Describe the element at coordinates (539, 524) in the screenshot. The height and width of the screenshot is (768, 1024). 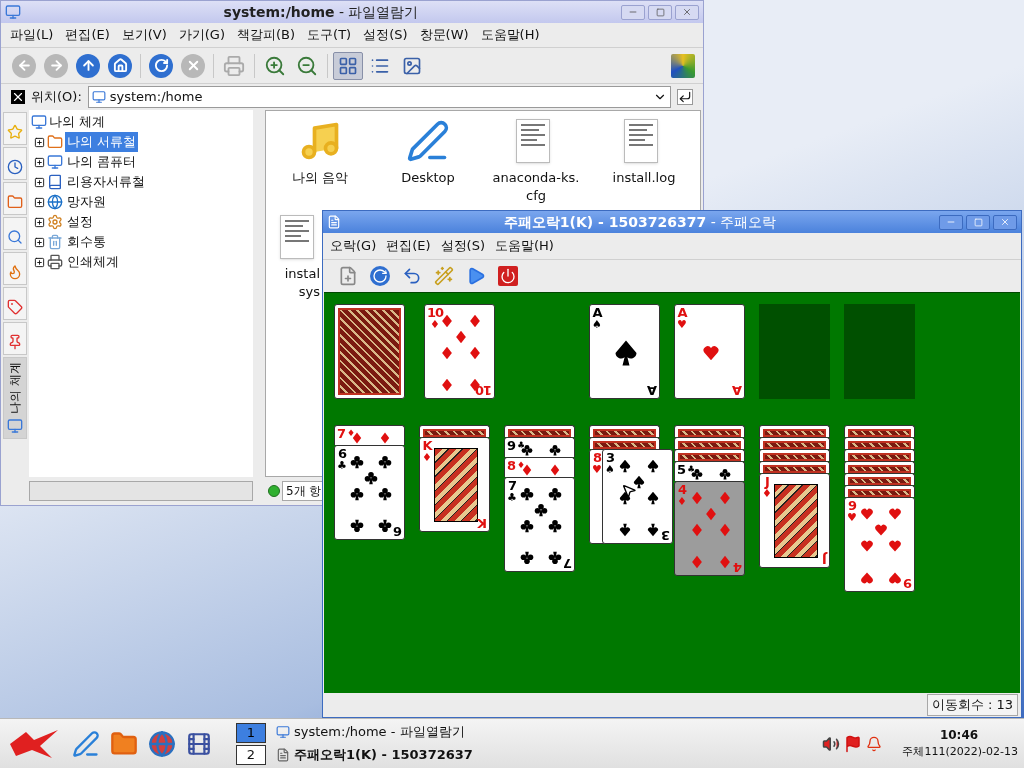
I see `playing-card: 7 ♣ 7` at that location.